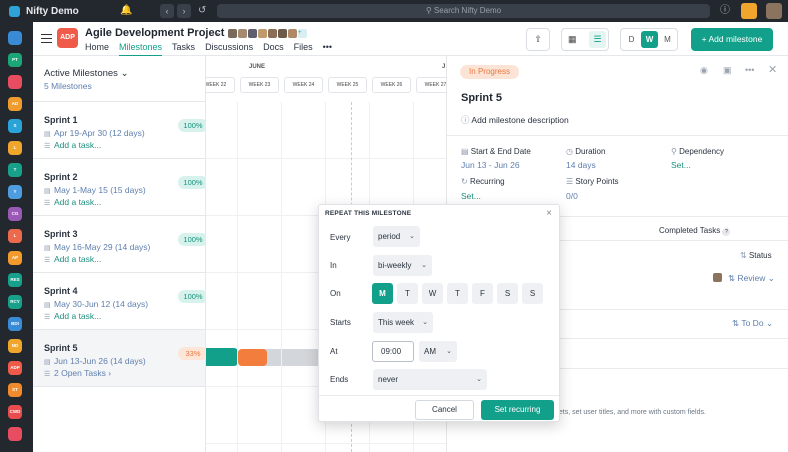  Describe the element at coordinates (141, 49) in the screenshot. I see `tab-milestones: Milestones` at that location.